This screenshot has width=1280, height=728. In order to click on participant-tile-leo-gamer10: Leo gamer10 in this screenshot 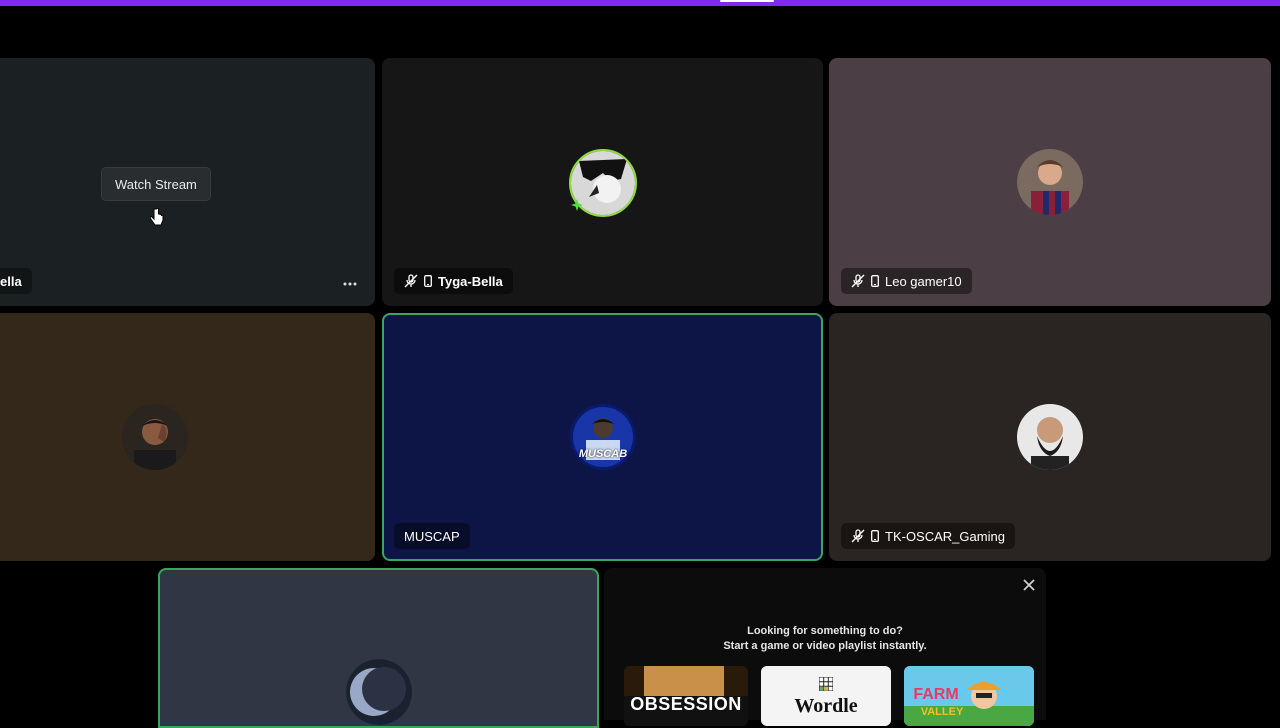, I will do `click(1050, 182)`.